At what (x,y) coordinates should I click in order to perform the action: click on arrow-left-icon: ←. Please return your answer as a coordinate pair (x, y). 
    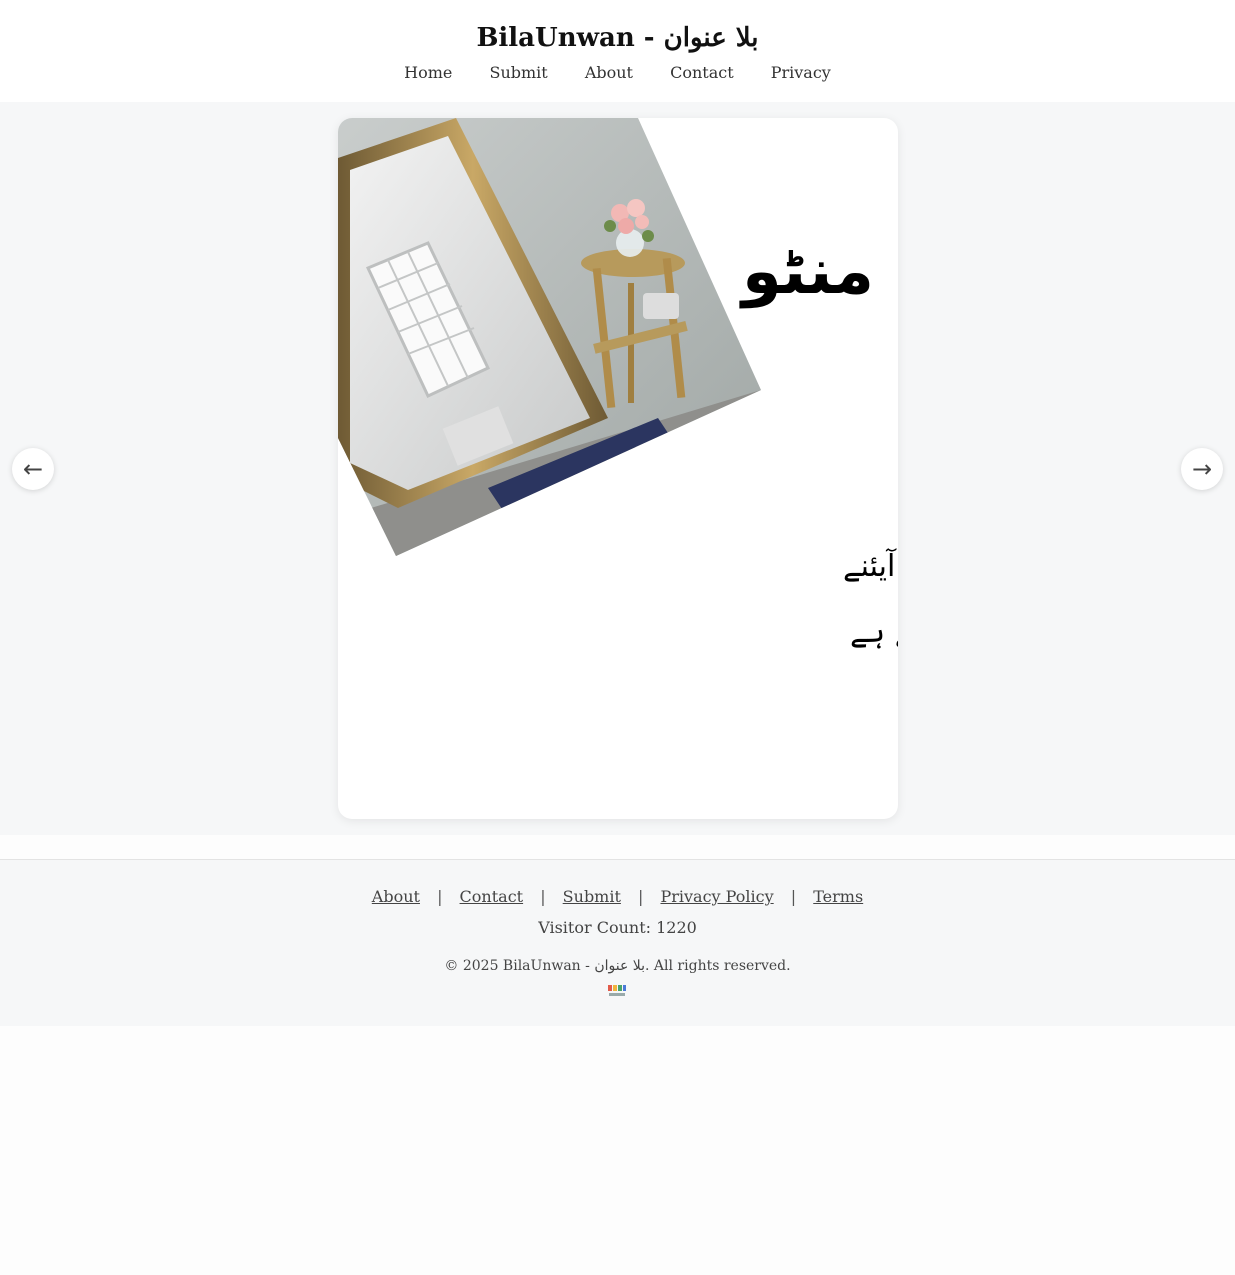
    Looking at the image, I should click on (33, 469).